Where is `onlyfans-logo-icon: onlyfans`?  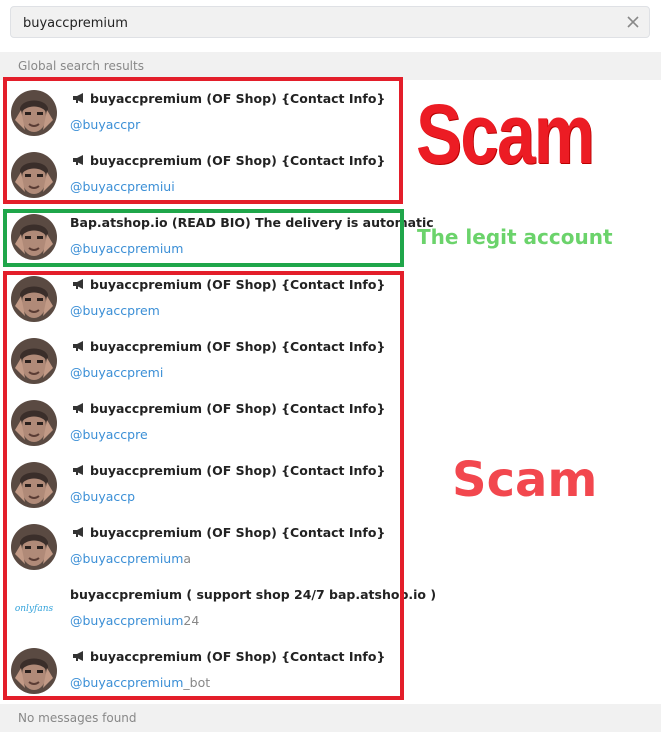 onlyfans-logo-icon: onlyfans is located at coordinates (34, 609).